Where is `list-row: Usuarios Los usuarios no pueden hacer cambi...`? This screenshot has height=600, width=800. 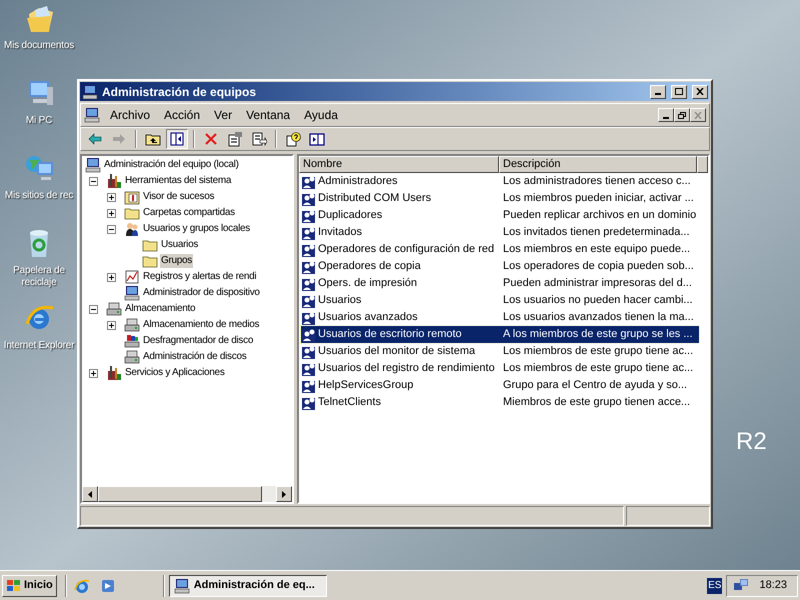
list-row: Usuarios Los usuarios no pueden hacer cambi... is located at coordinates (500, 300).